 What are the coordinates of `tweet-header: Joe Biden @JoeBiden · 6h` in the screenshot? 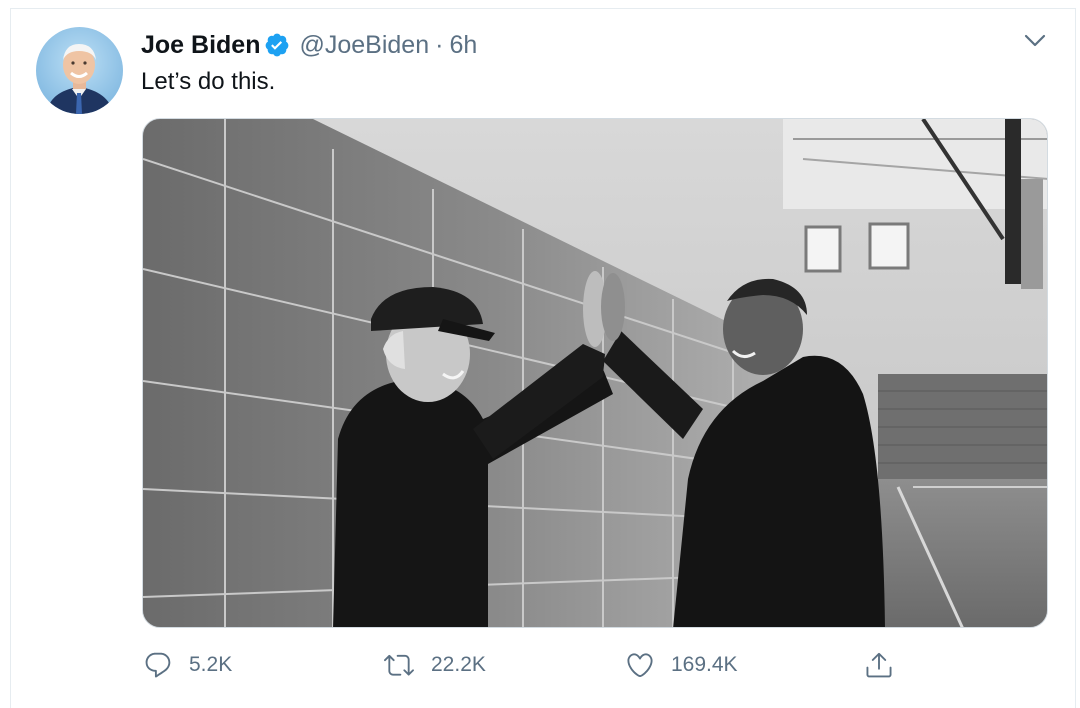 It's located at (309, 45).